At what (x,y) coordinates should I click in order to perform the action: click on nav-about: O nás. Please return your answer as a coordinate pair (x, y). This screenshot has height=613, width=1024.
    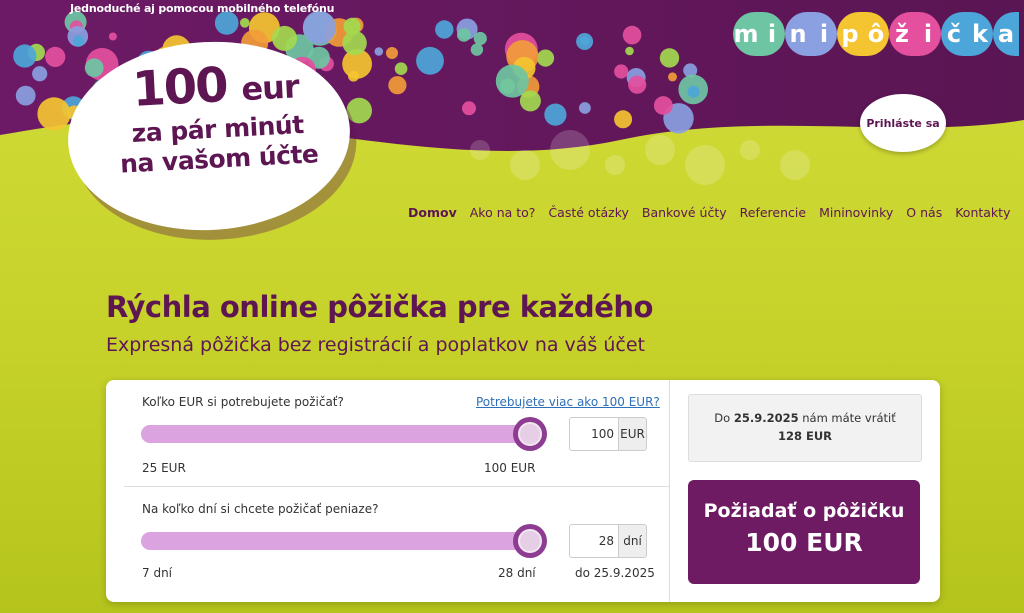
    Looking at the image, I should click on (924, 212).